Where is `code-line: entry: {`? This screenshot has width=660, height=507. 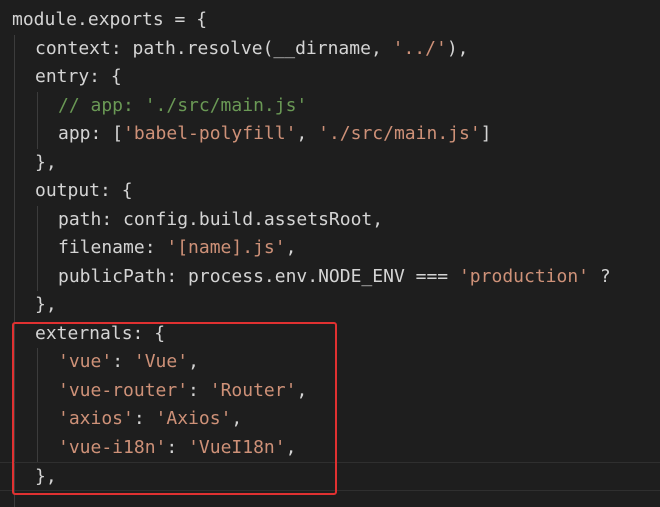
code-line: entry: { is located at coordinates (330, 77).